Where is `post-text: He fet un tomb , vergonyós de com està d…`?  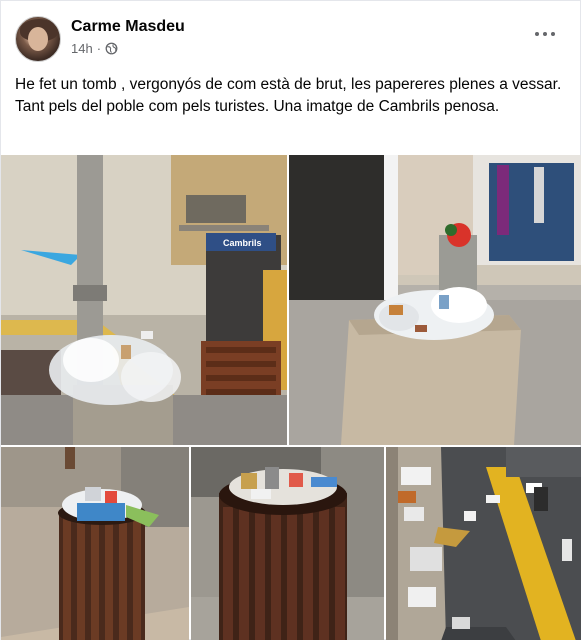
post-text: He fet un tomb , vergonyós de com està d… is located at coordinates (293, 96).